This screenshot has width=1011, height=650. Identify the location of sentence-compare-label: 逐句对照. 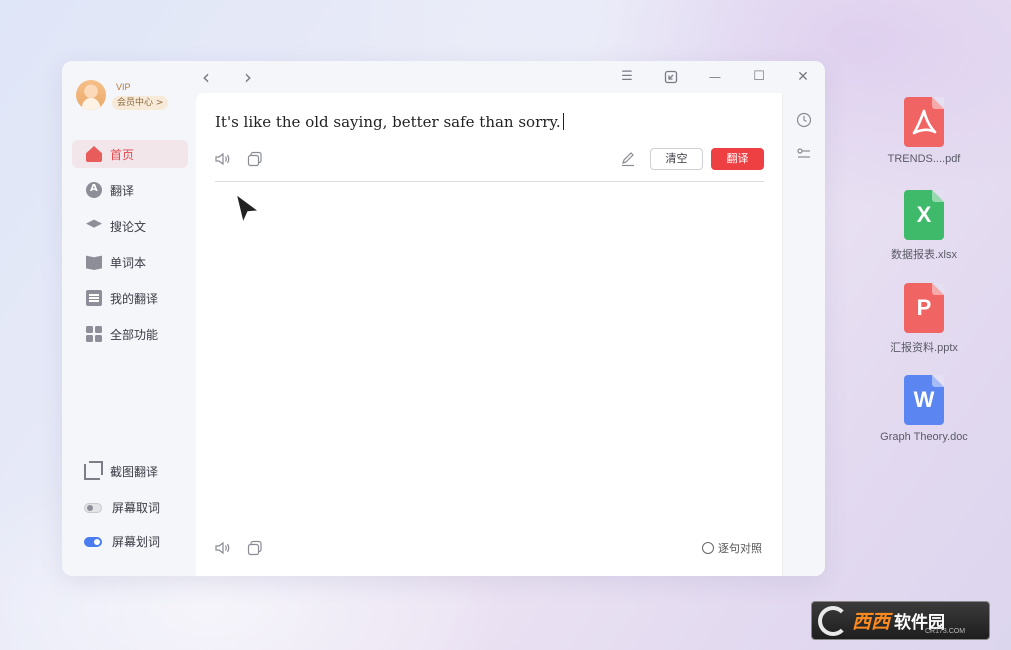
(740, 548).